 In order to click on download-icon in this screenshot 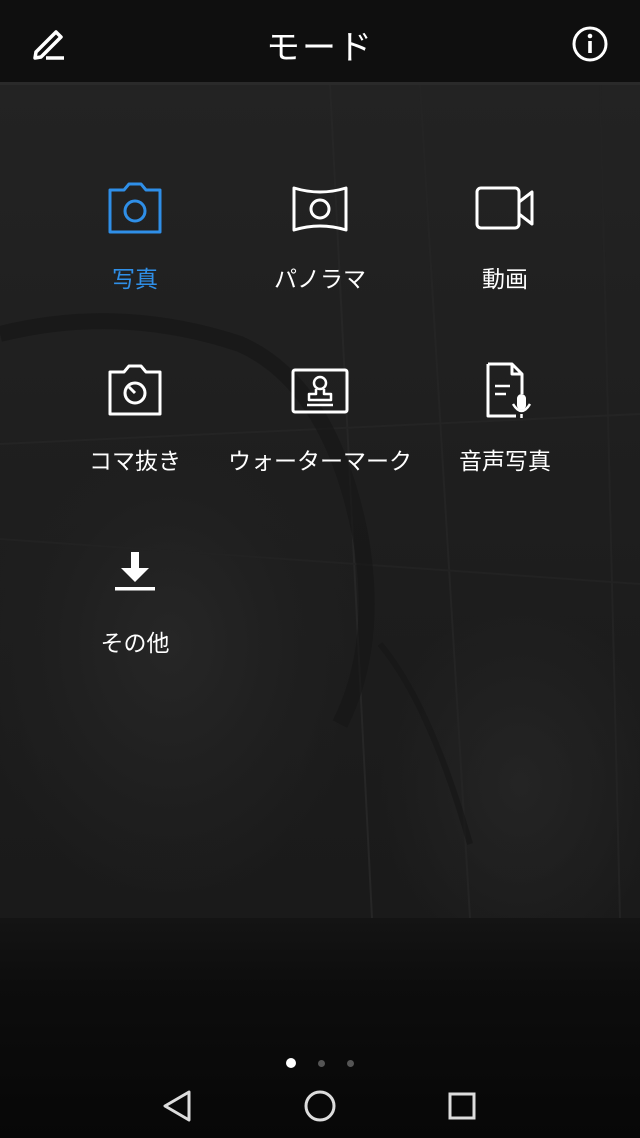, I will do `click(135, 571)`.